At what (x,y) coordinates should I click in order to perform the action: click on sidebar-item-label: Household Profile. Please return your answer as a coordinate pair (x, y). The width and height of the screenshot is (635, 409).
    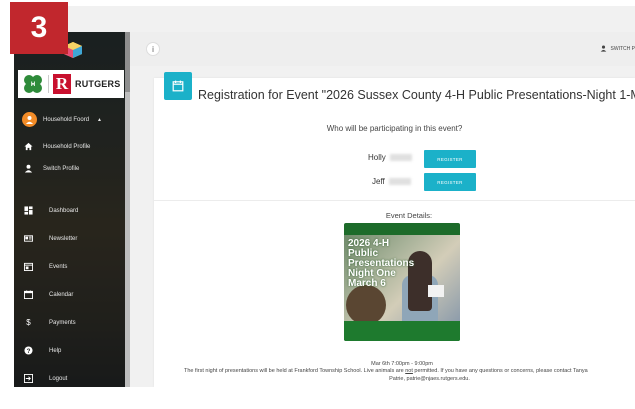
    Looking at the image, I should click on (67, 146).